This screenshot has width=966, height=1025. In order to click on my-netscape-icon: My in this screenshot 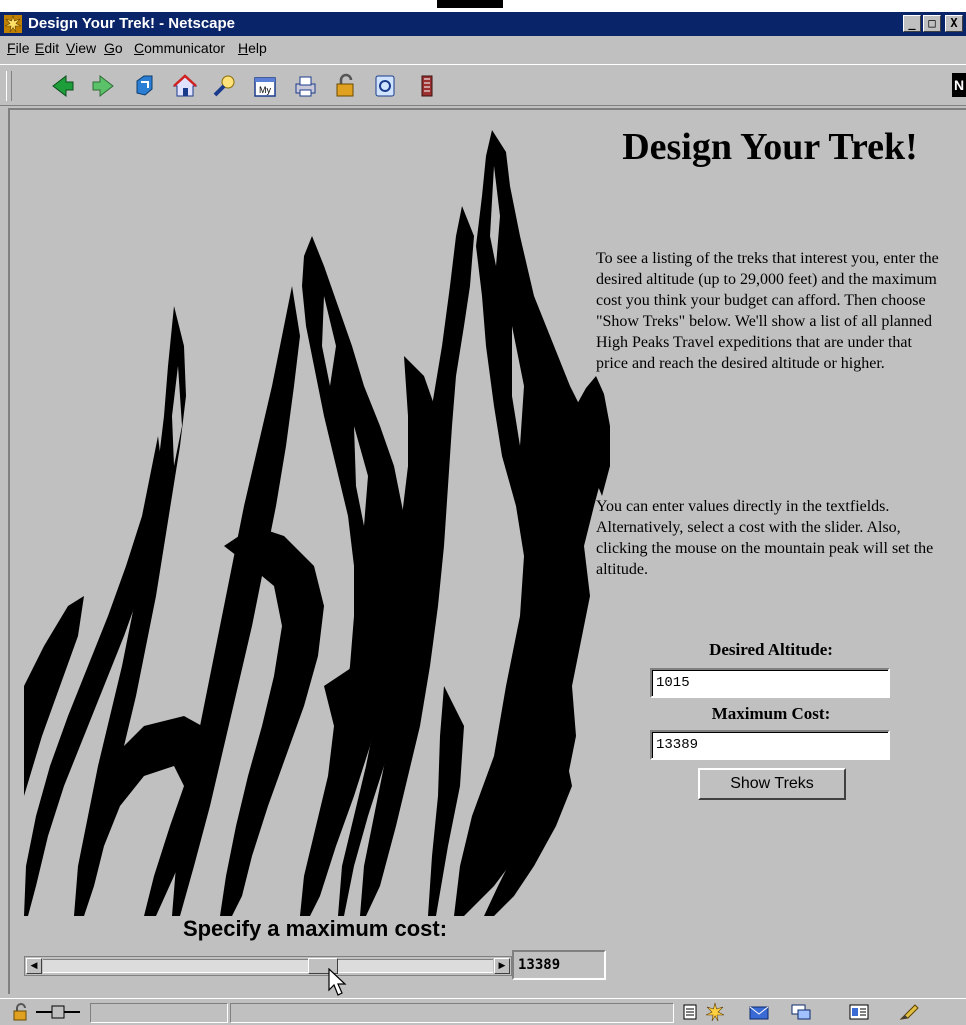, I will do `click(265, 86)`.